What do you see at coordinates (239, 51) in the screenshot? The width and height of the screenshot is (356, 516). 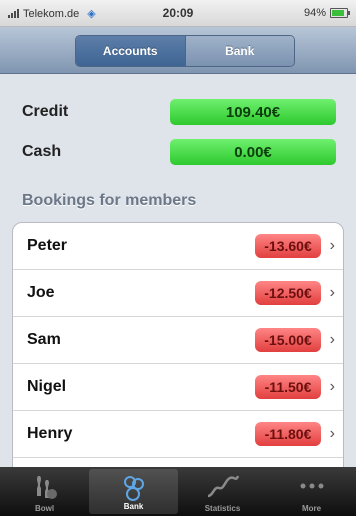 I see `segment-bank: Bank` at bounding box center [239, 51].